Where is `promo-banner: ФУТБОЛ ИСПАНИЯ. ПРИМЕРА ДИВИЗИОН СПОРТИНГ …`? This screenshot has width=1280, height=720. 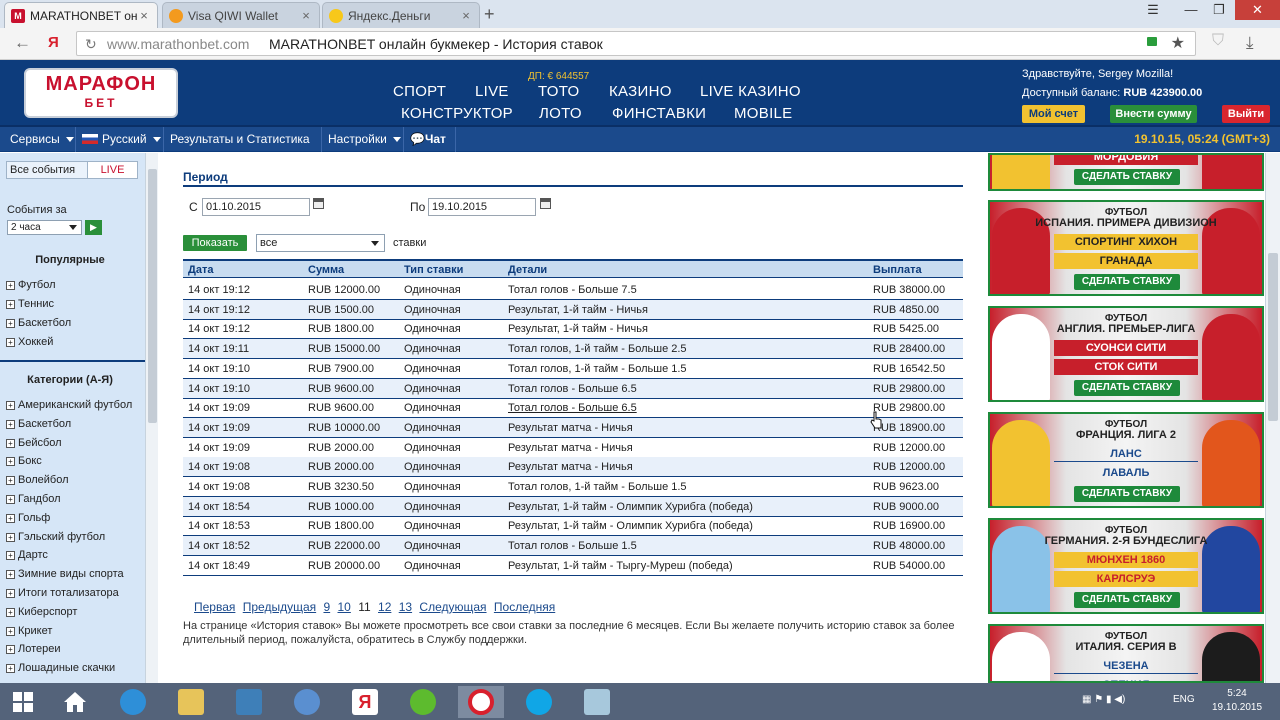
promo-banner: ФУТБОЛ ИСПАНИЯ. ПРИМЕРА ДИВИЗИОН СПОРТИНГ … is located at coordinates (1126, 248).